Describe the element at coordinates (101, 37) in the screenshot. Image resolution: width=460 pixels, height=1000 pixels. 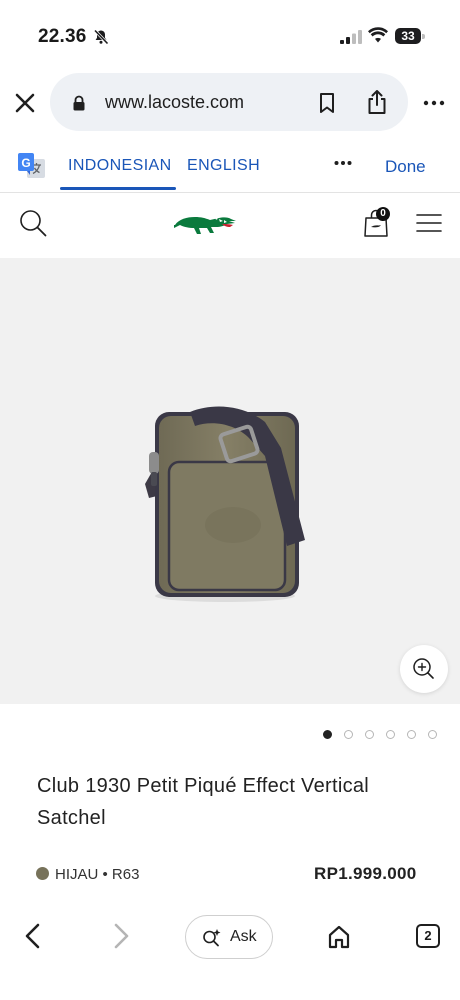
I see `bell-off-icon` at that location.